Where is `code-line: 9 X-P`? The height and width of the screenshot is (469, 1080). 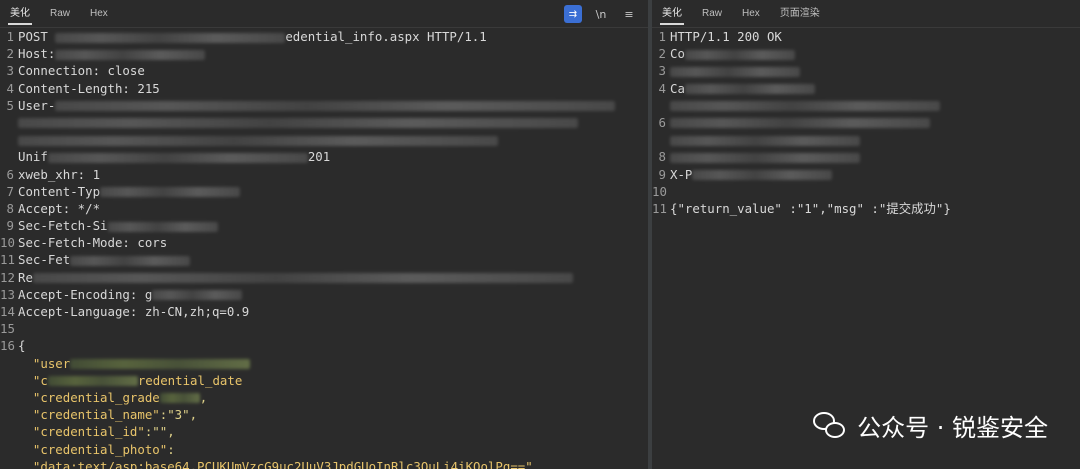
code-line: 9 X-P is located at coordinates (866, 174).